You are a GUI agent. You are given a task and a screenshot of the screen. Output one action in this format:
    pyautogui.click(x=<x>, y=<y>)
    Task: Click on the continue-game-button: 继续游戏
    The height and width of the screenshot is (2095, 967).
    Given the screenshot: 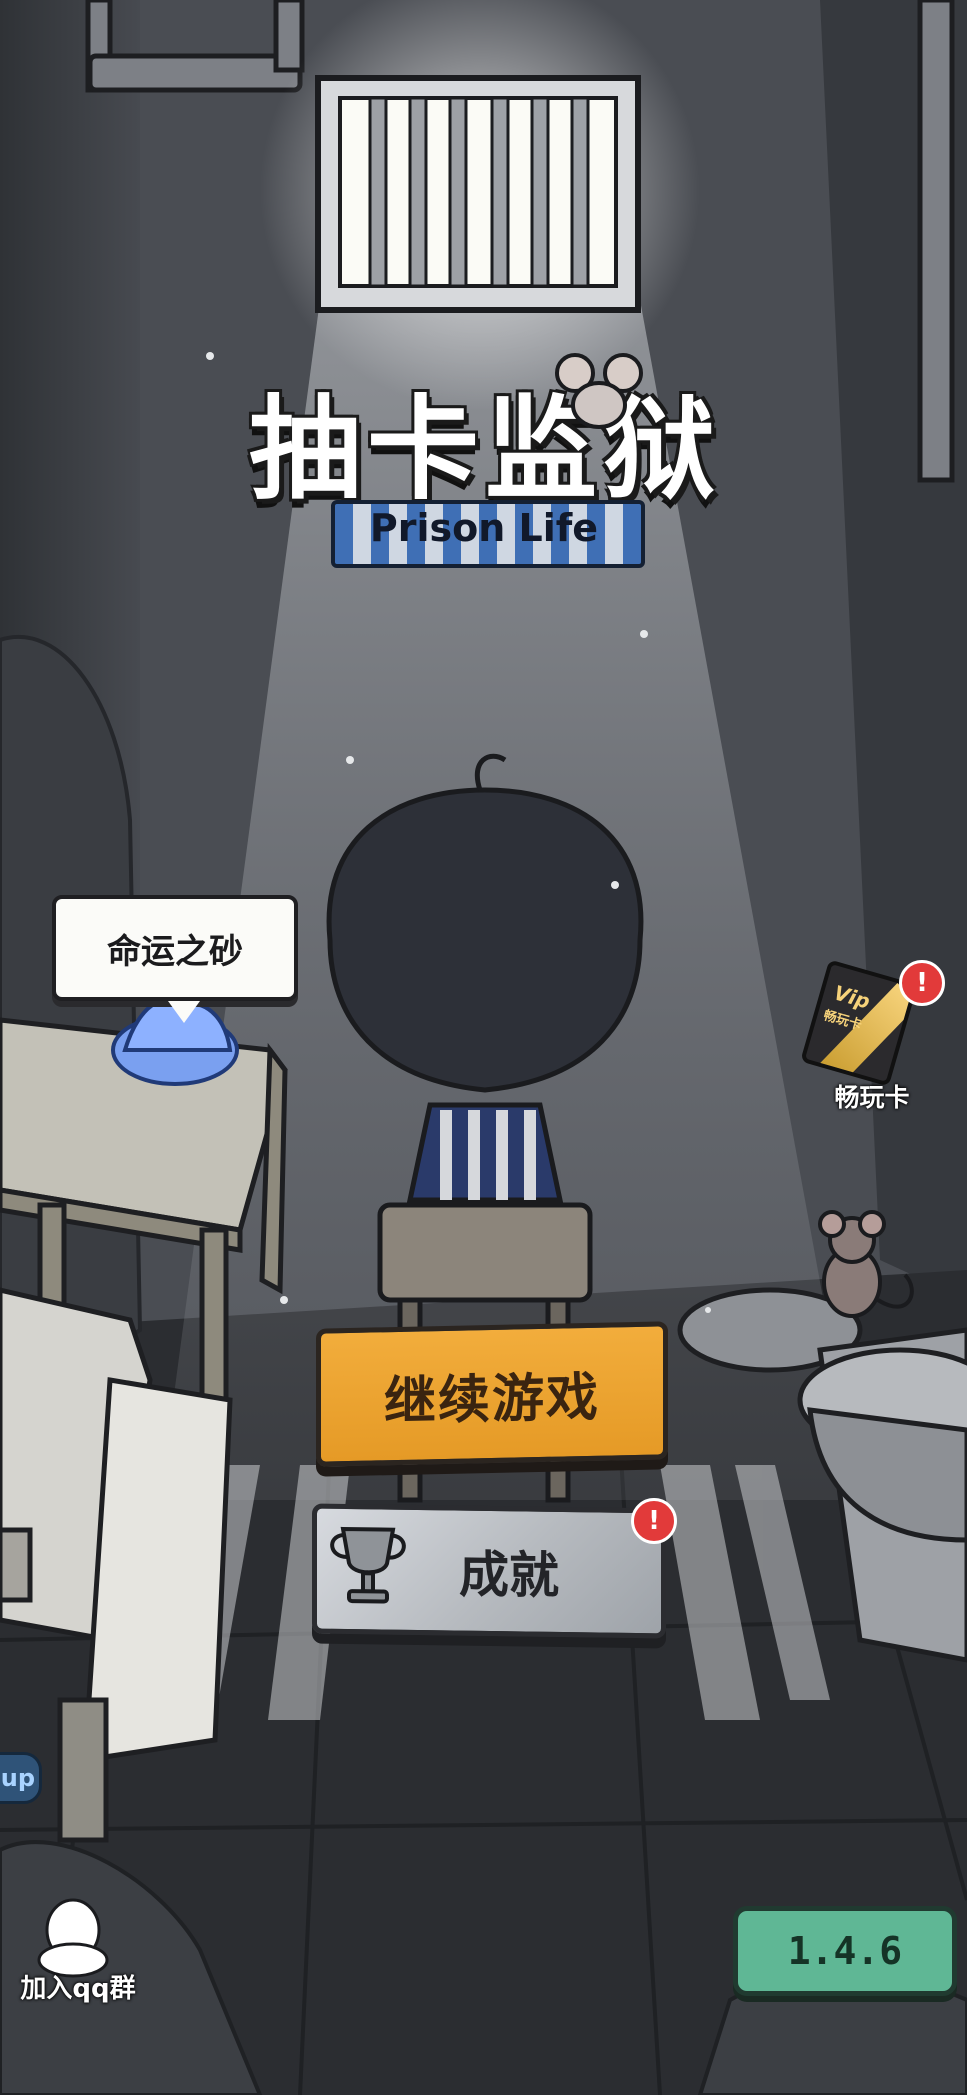 What is the action you would take?
    pyautogui.click(x=492, y=1394)
    